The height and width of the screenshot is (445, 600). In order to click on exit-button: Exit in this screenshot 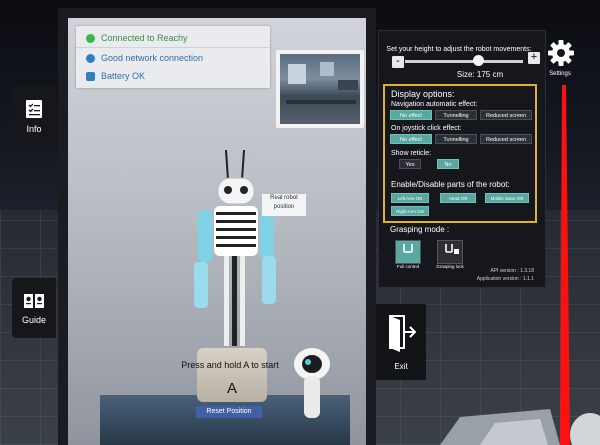, I will do `click(401, 342)`.